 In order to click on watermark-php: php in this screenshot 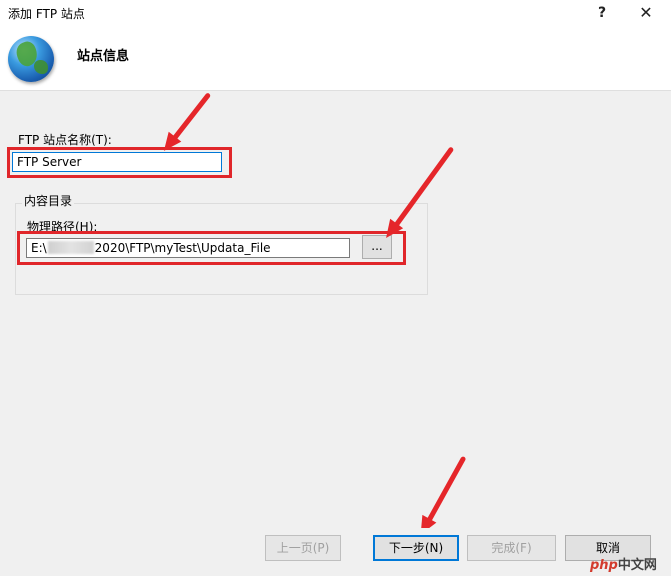, I will do `click(604, 565)`.